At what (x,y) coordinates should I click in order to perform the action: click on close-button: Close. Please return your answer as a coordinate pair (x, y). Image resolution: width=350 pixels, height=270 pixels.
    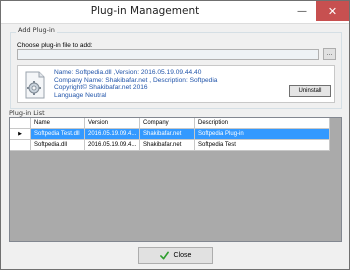
    Looking at the image, I should click on (175, 255).